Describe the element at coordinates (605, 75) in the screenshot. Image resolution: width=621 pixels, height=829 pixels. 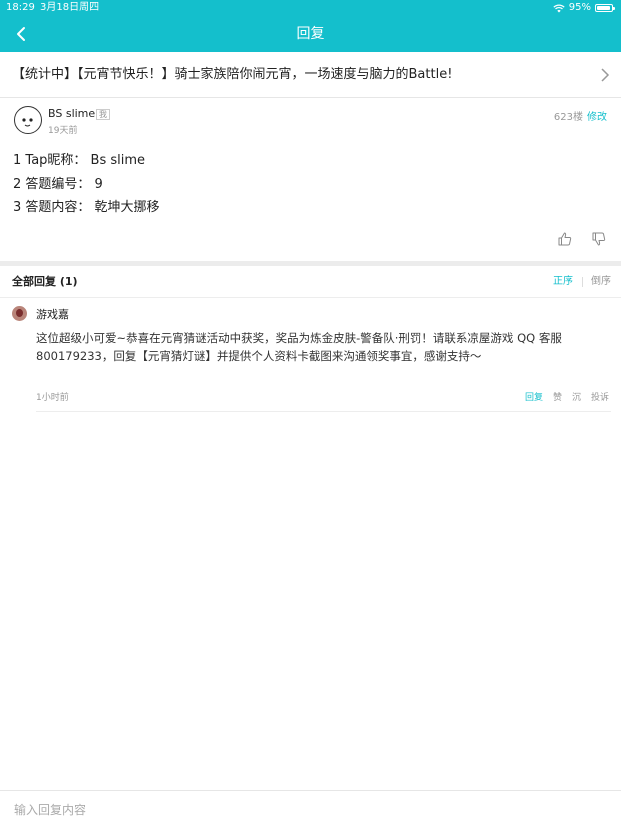
I see `chevron-right-icon` at that location.